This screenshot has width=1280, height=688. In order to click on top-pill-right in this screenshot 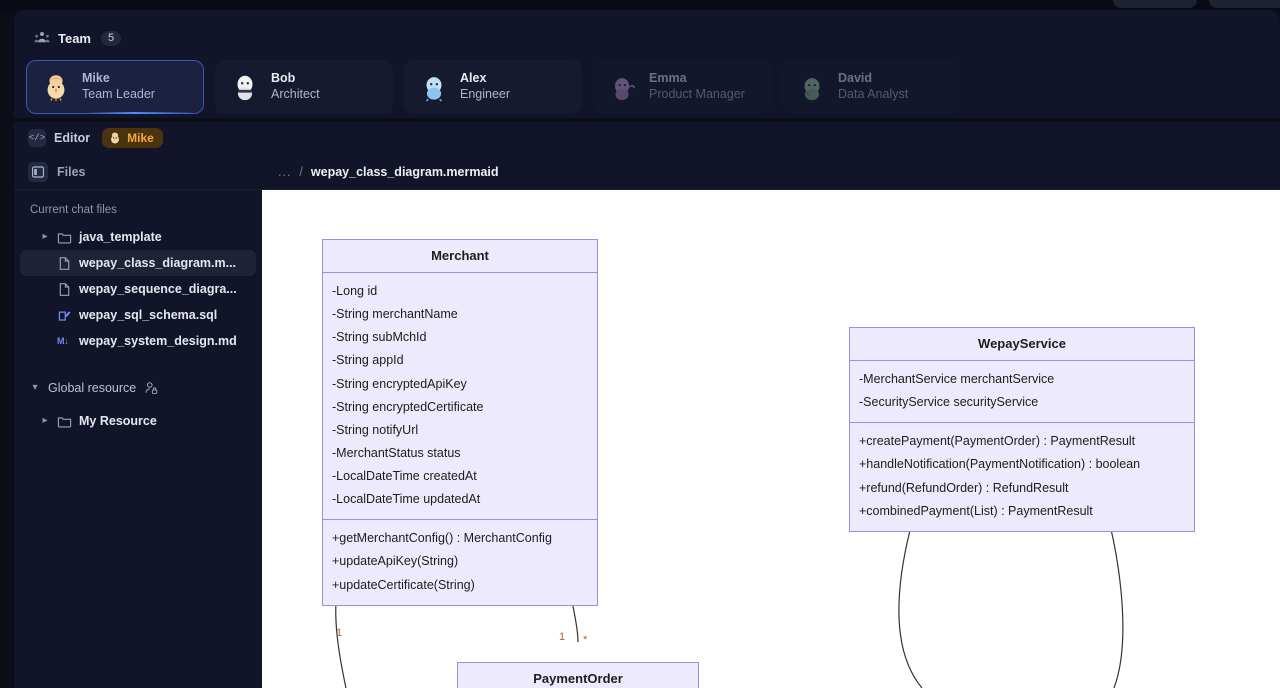, I will do `click(1244, 4)`.